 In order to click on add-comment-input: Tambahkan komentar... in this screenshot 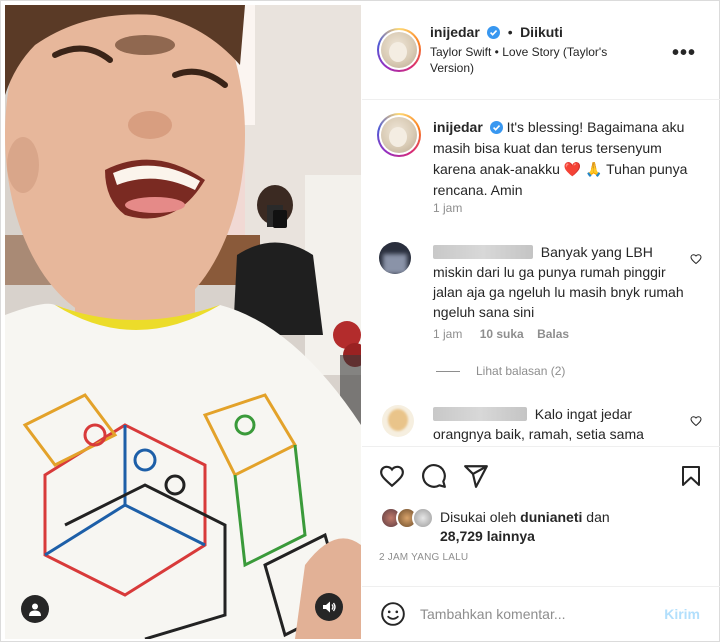, I will do `click(493, 614)`.